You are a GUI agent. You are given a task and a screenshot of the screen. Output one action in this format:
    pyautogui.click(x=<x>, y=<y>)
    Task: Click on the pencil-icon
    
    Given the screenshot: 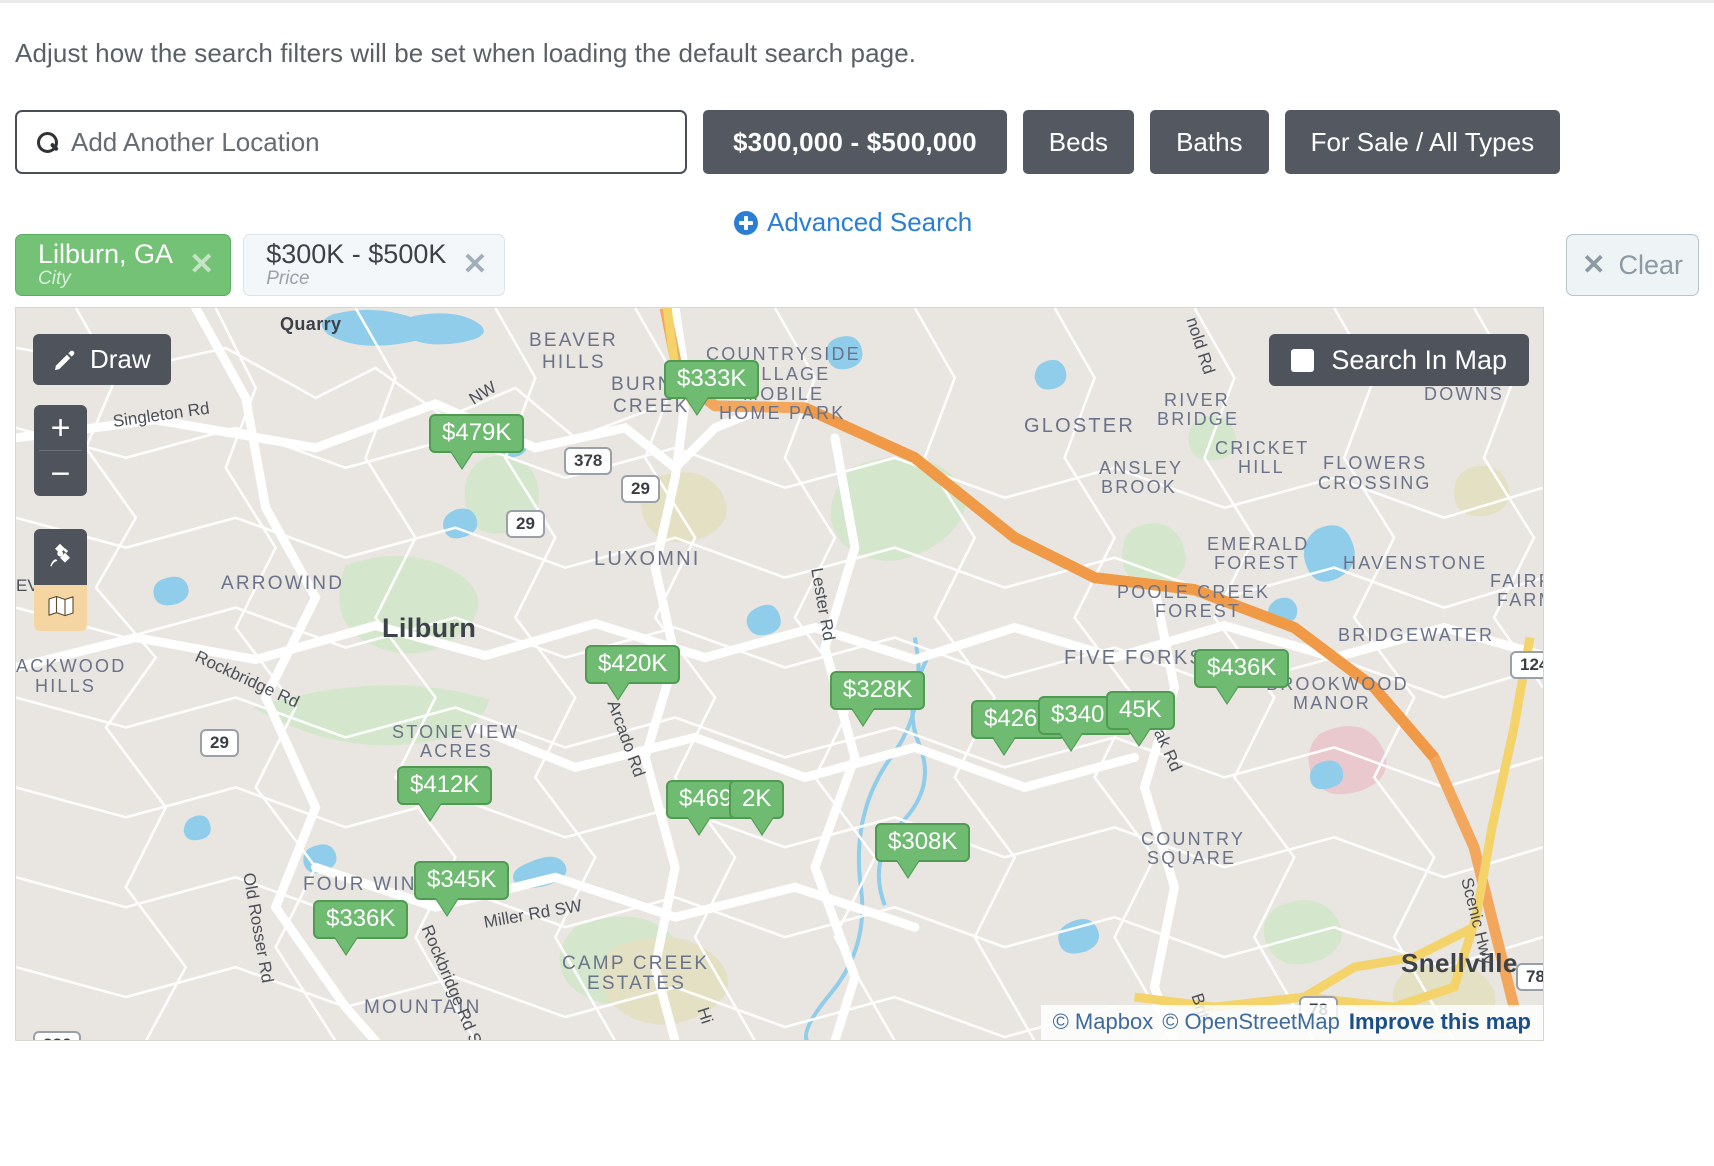 What is the action you would take?
    pyautogui.click(x=64, y=359)
    